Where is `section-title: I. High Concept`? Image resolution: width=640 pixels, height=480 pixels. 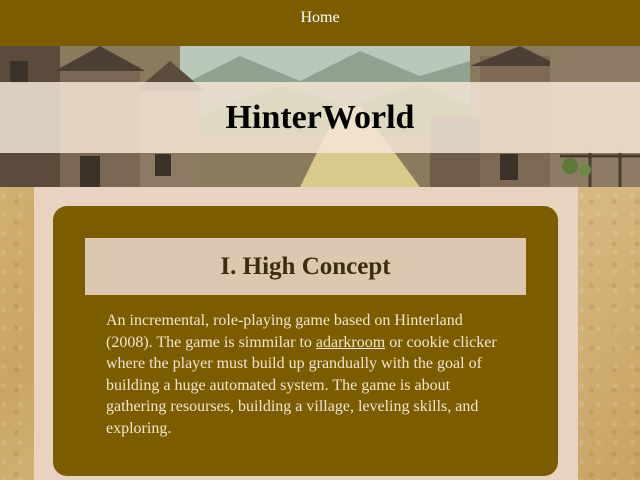
section-title: I. High Concept is located at coordinates (305, 266).